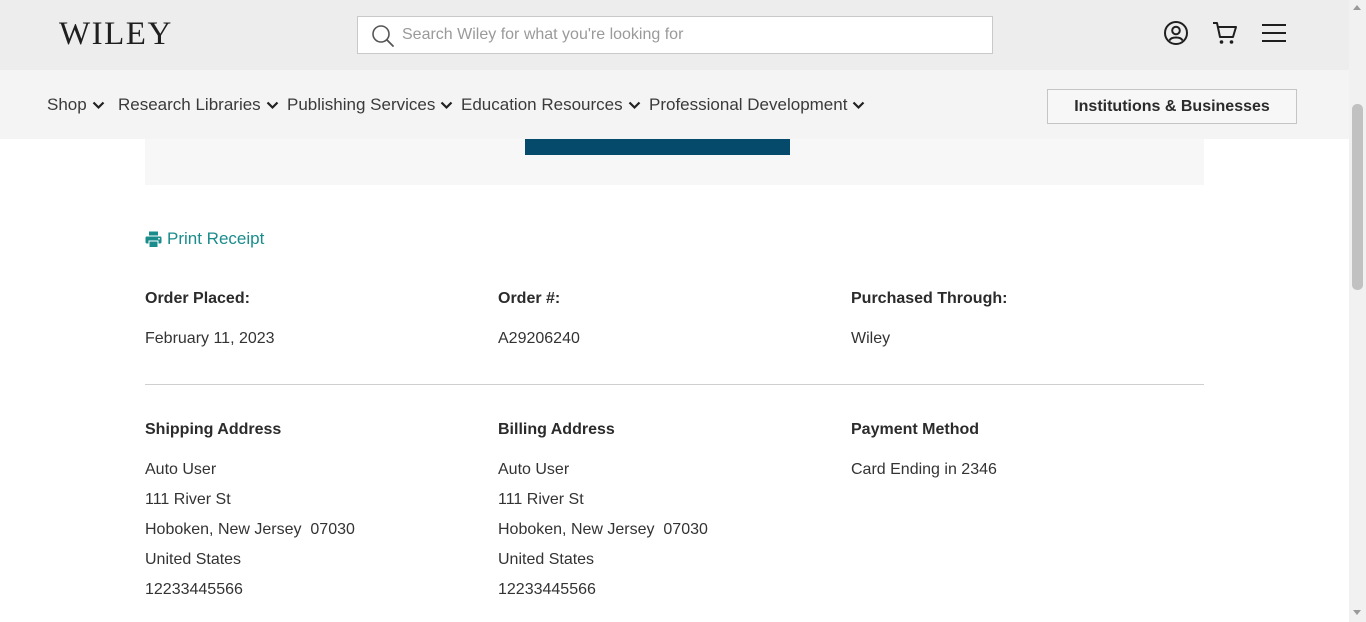  I want to click on shipping-address-label: Shipping Address, so click(213, 429).